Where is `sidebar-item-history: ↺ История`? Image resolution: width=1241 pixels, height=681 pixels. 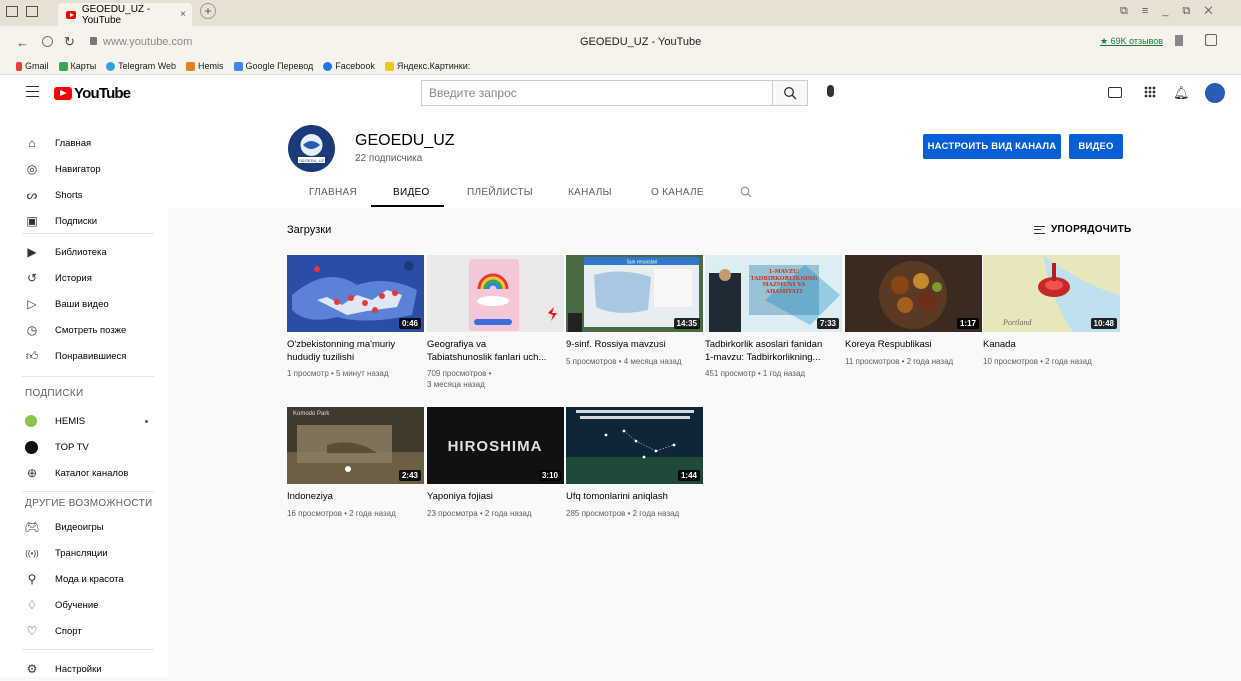 sidebar-item-history: ↺ История is located at coordinates (84, 278).